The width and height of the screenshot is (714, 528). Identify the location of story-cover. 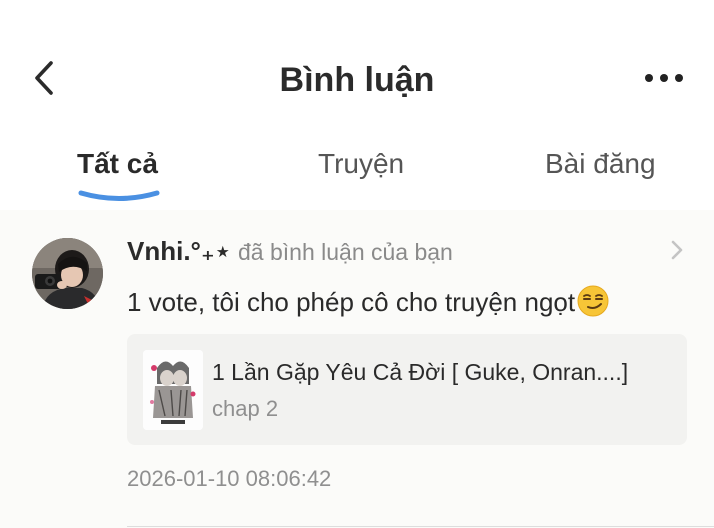
(173, 390).